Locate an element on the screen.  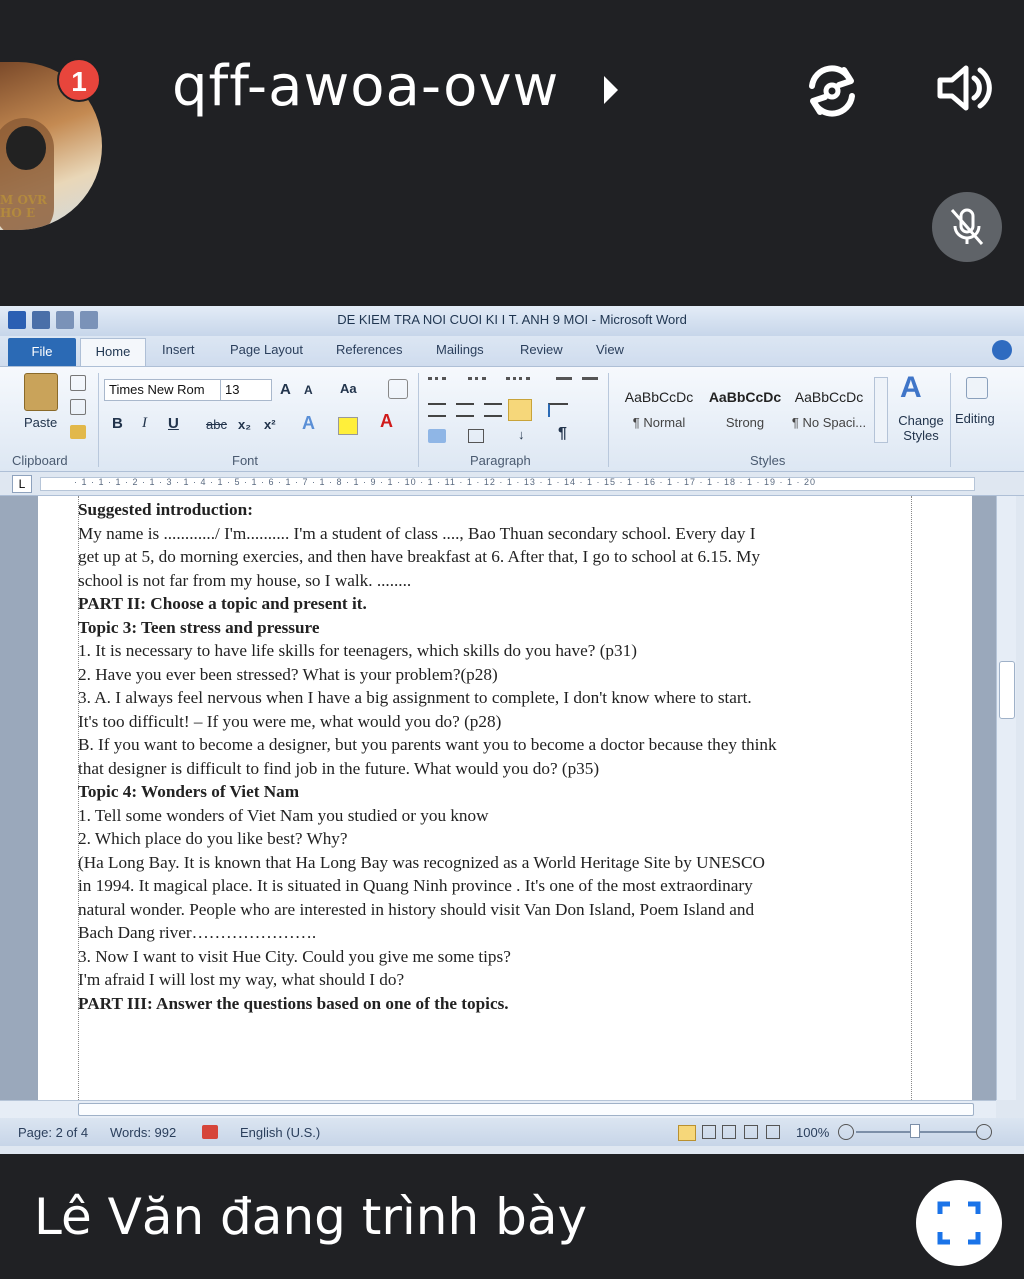
mic-muted-icon is located at coordinates (967, 227).